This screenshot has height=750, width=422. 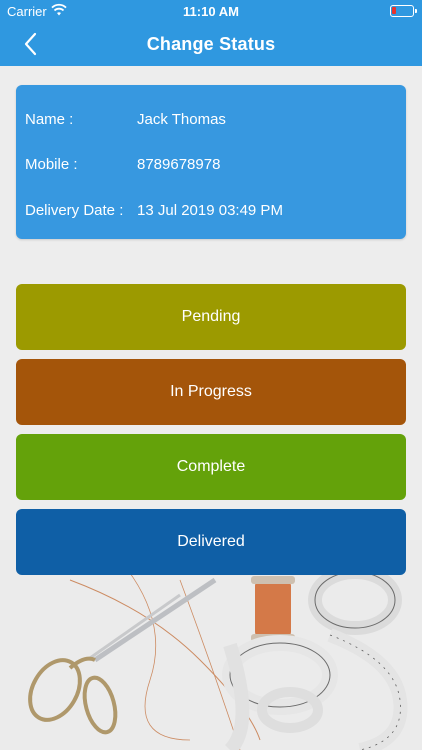 What do you see at coordinates (211, 542) in the screenshot?
I see `delivered-button: Delivered` at bounding box center [211, 542].